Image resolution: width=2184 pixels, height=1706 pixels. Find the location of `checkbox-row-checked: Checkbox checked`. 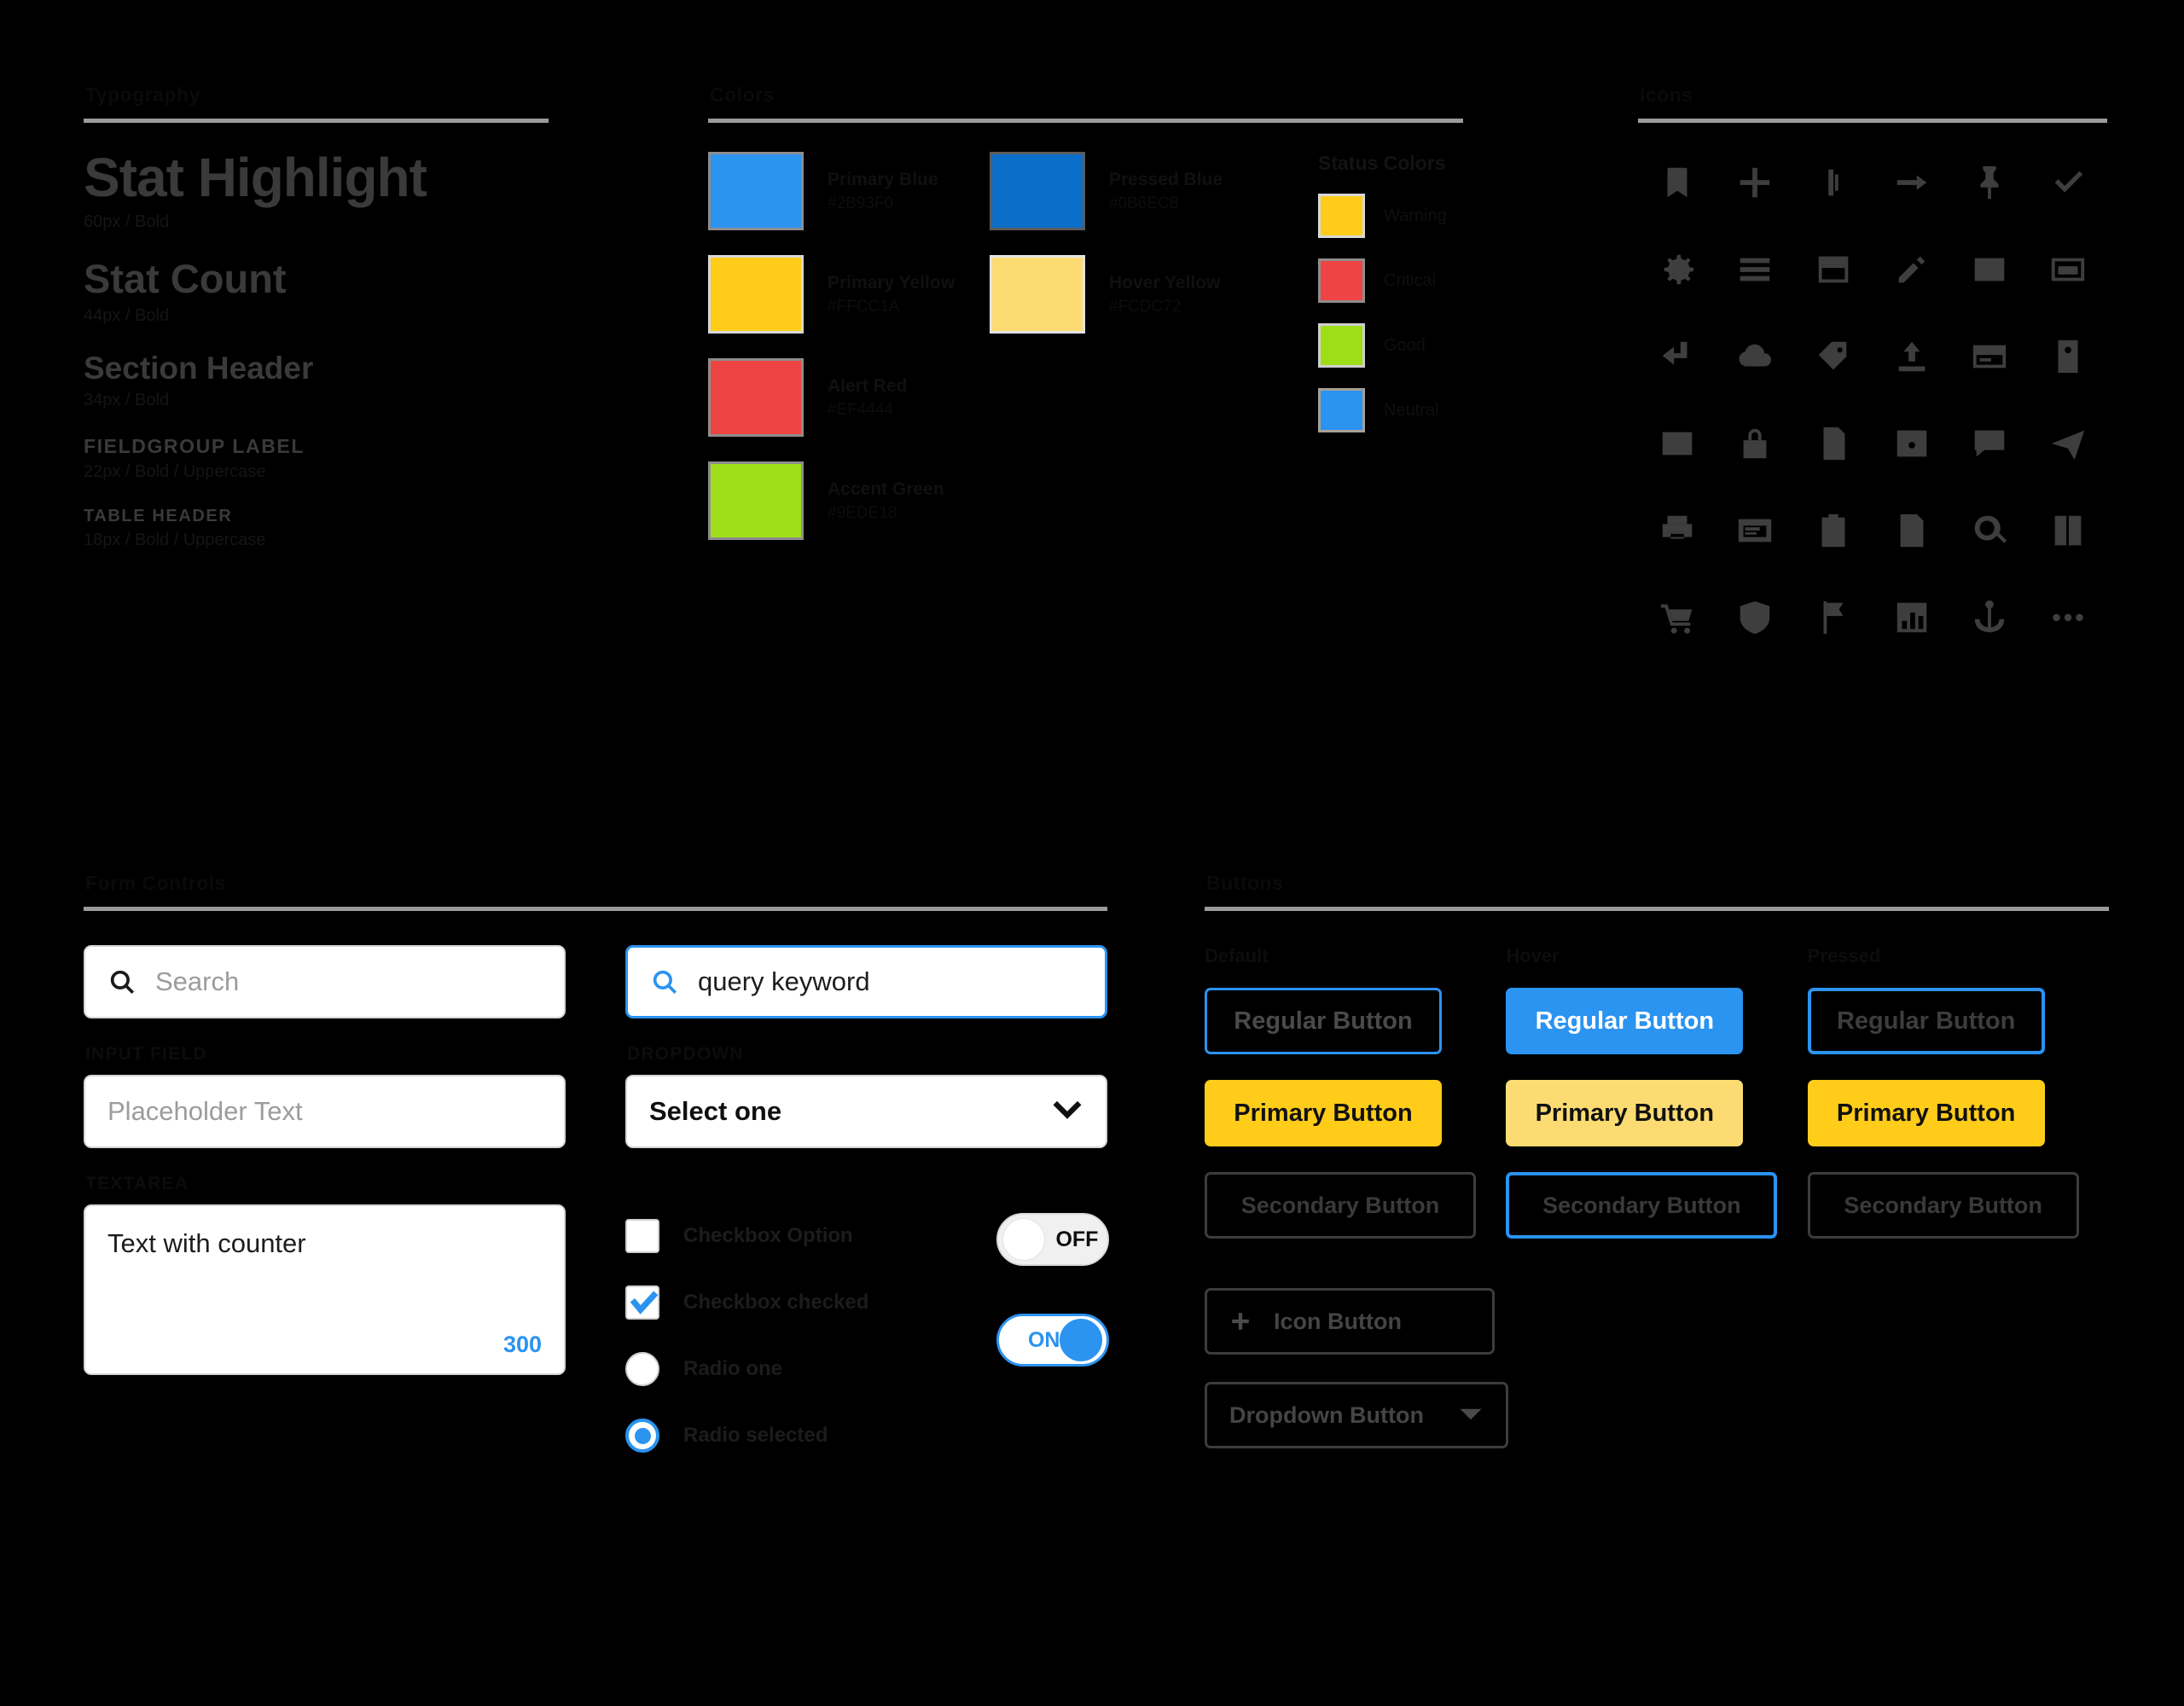

checkbox-row-checked: Checkbox checked is located at coordinates (747, 1302).